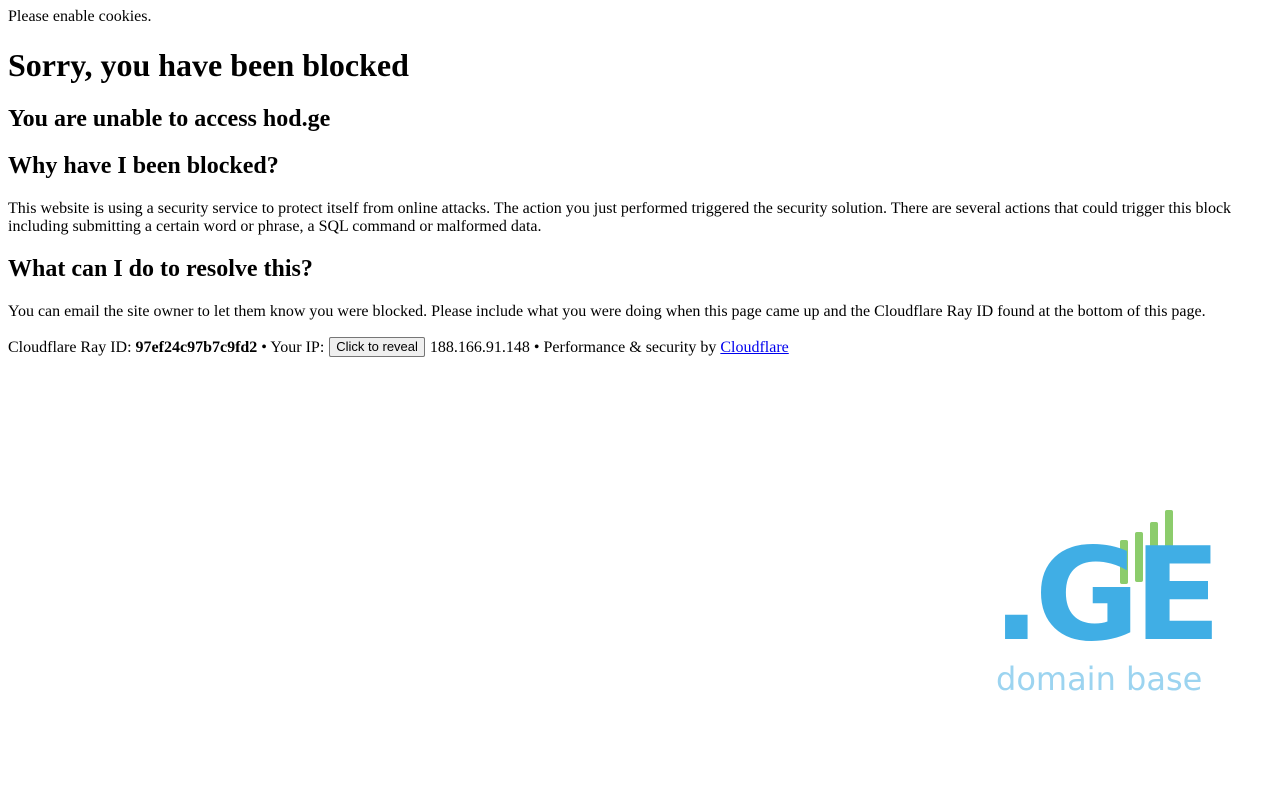 The image size is (1280, 800). What do you see at coordinates (377, 347) in the screenshot?
I see `reveal-ip-button: Click to reveal` at bounding box center [377, 347].